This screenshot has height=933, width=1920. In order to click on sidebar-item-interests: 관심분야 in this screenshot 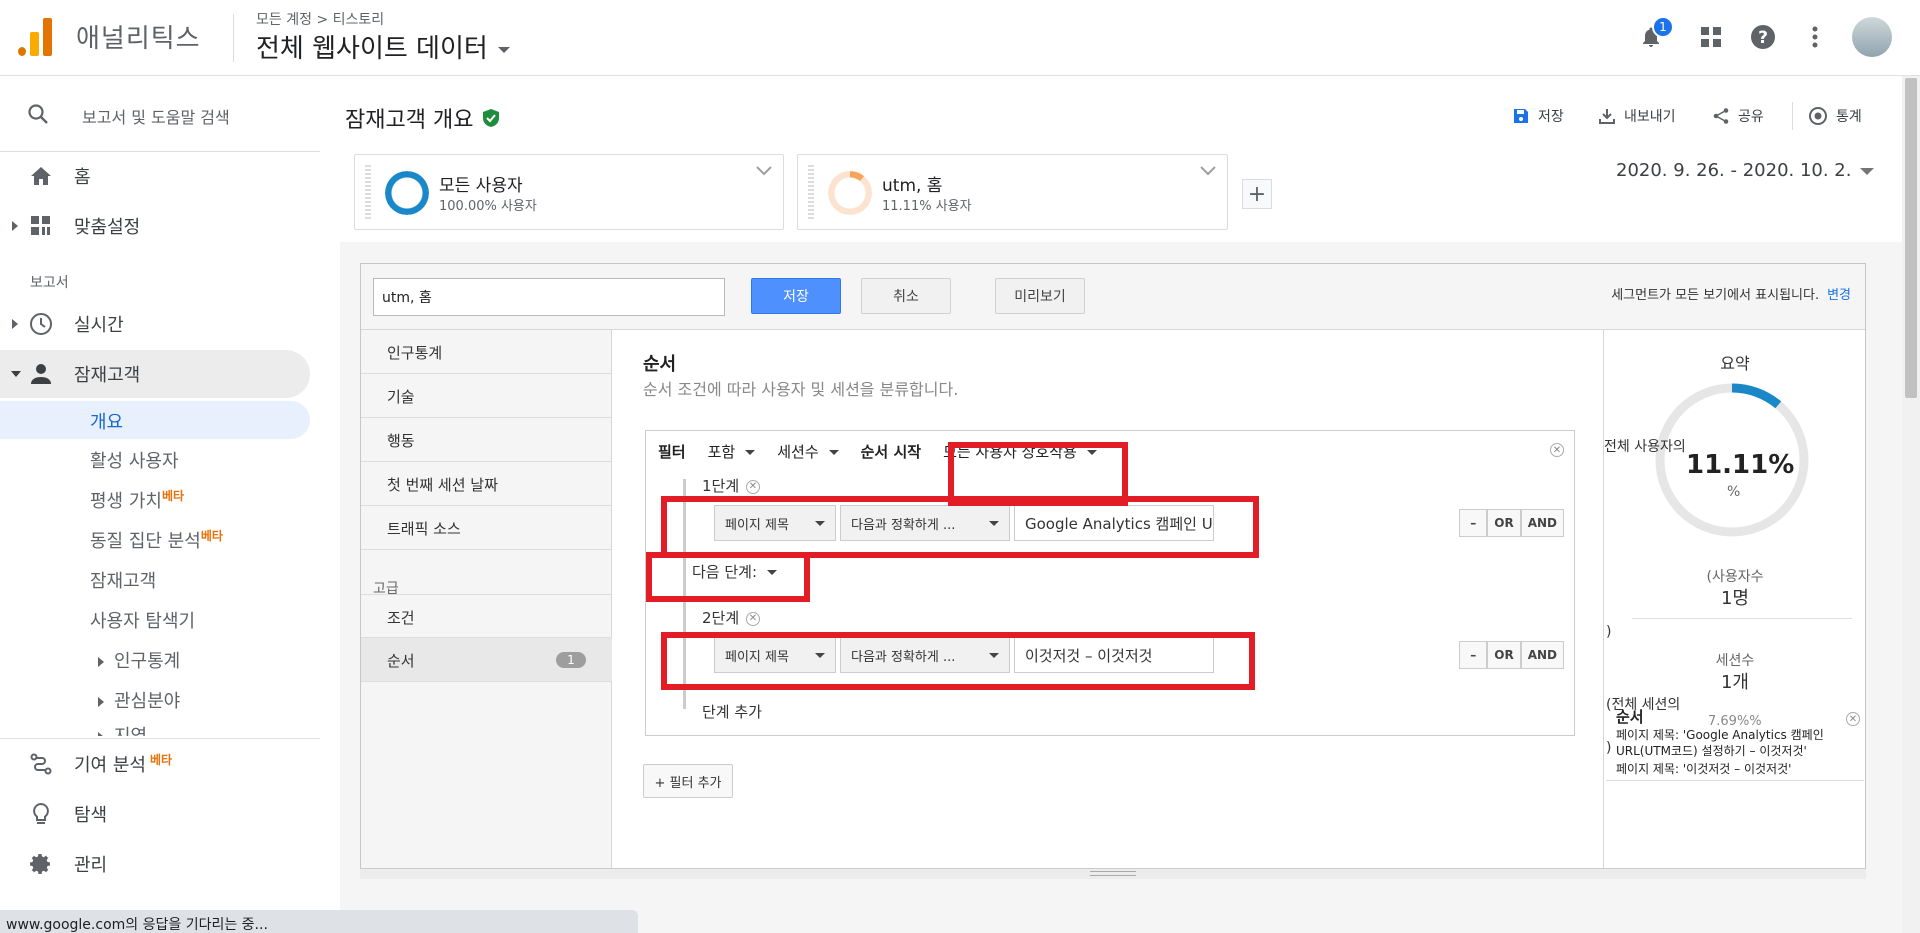, I will do `click(139, 700)`.